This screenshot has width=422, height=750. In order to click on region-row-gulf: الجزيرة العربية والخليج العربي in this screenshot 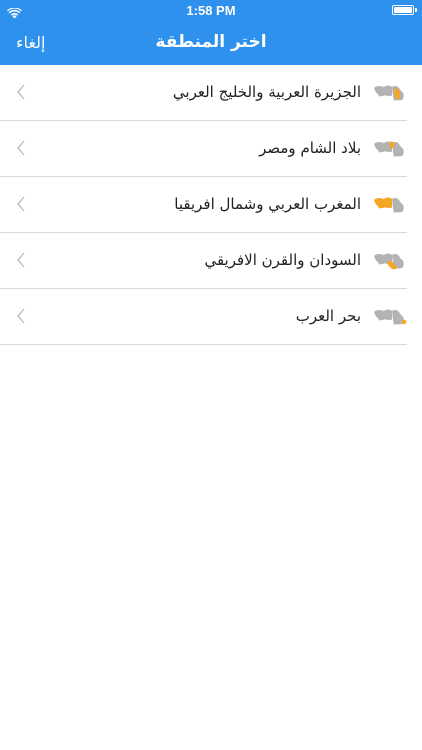, I will do `click(203, 93)`.